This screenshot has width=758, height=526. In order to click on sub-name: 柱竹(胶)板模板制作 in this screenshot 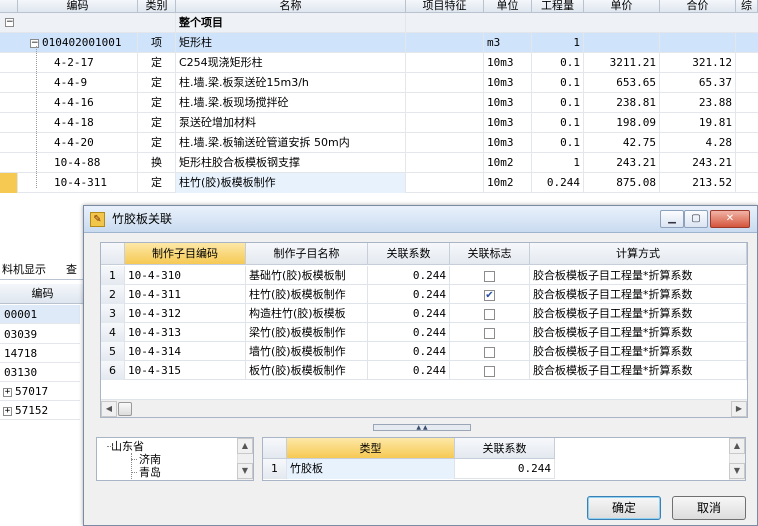, I will do `click(307, 294)`.